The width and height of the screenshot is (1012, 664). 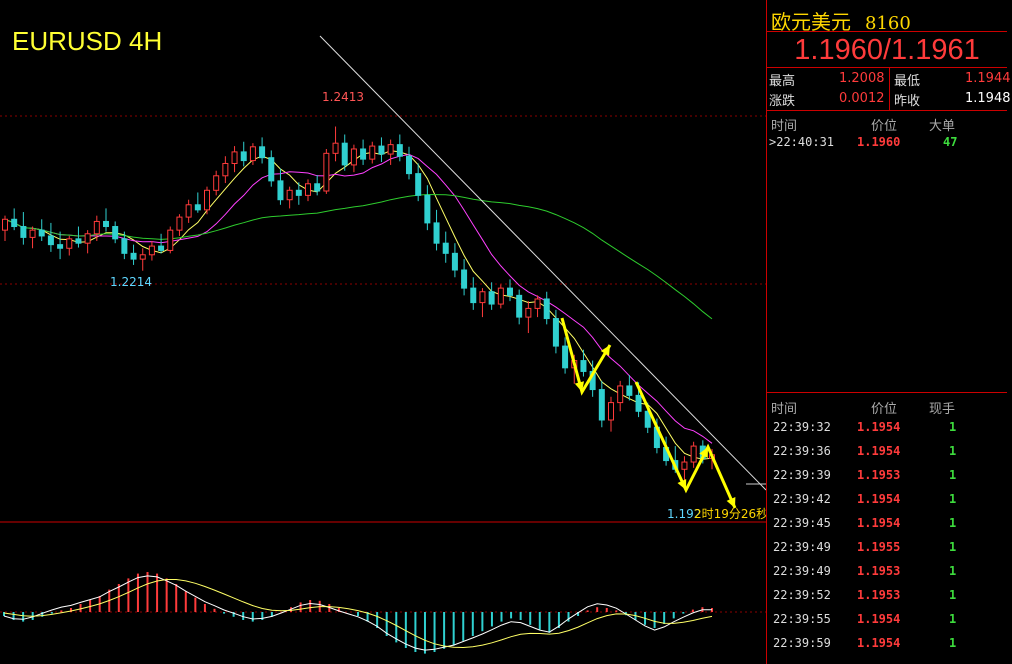 What do you see at coordinates (884, 409) in the screenshot?
I see `ticks-header-price: 价位` at bounding box center [884, 409].